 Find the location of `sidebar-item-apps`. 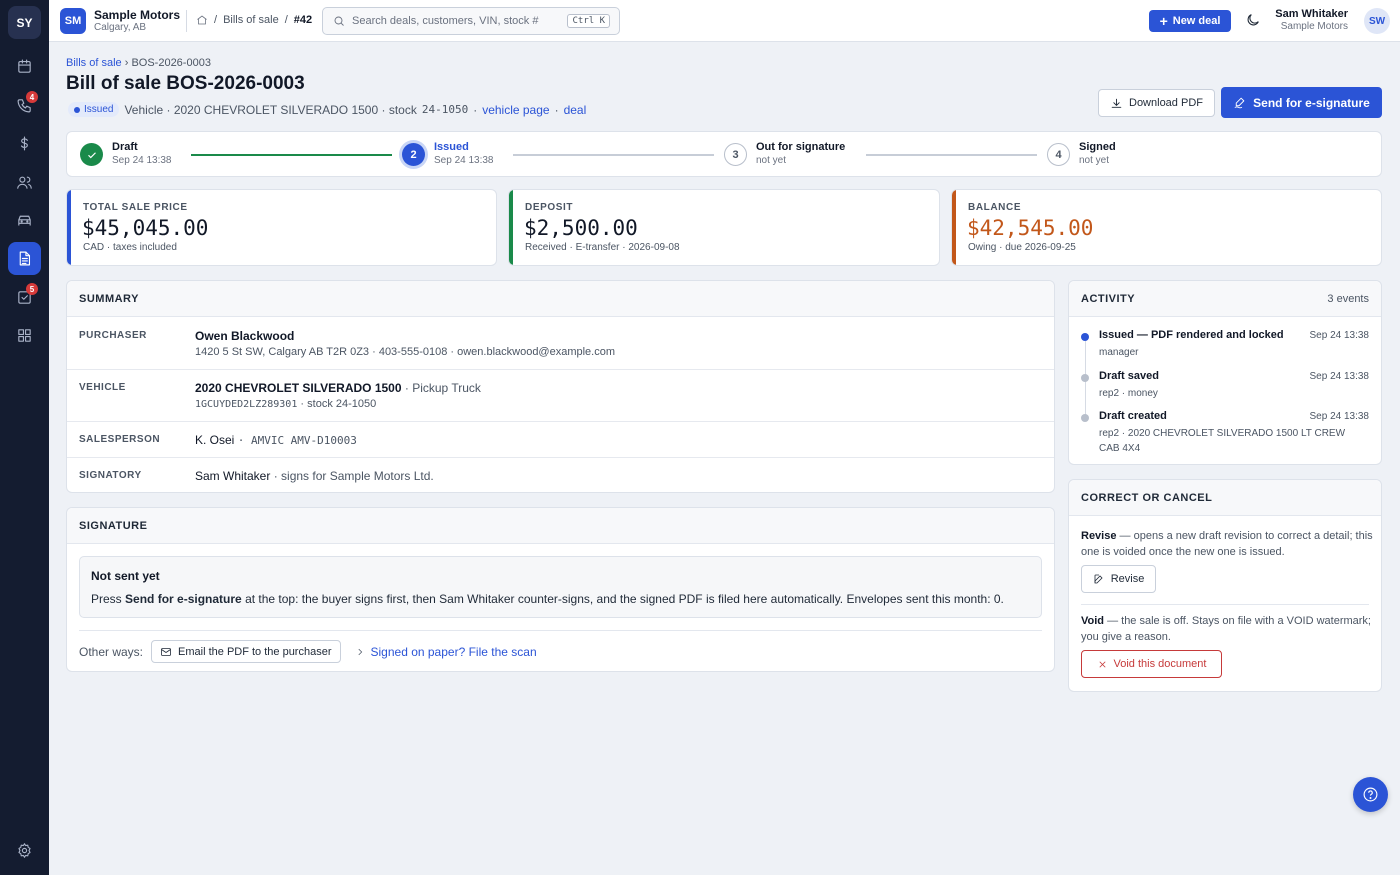

sidebar-item-apps is located at coordinates (24, 335).